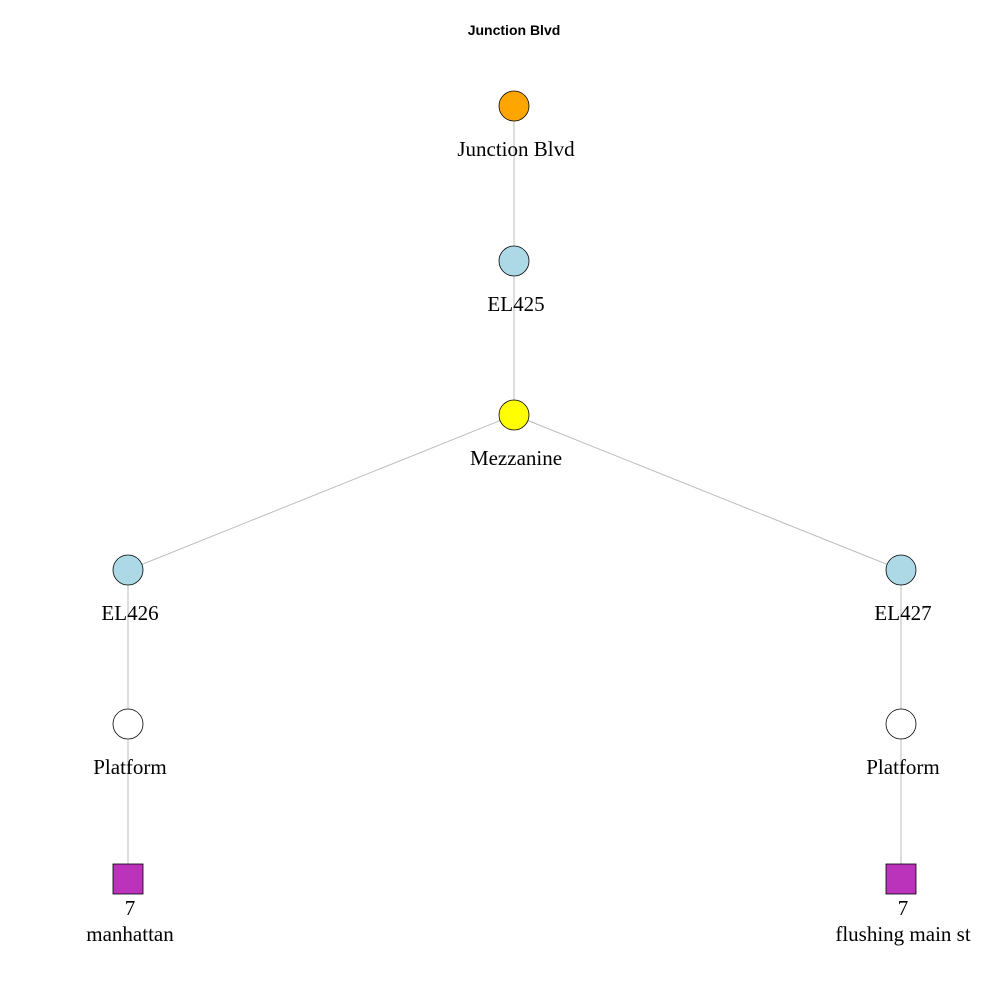  I want to click on node-label-platform-right-0: Platform, so click(903, 767).